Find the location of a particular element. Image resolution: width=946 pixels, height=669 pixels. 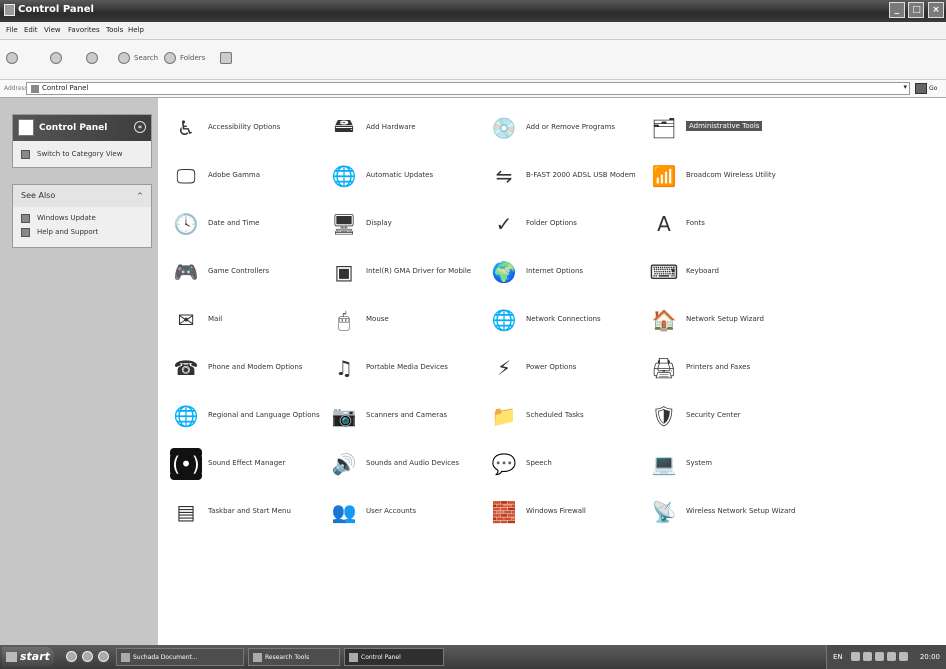

item-label: Windows Firewall is located at coordinates (556, 511).